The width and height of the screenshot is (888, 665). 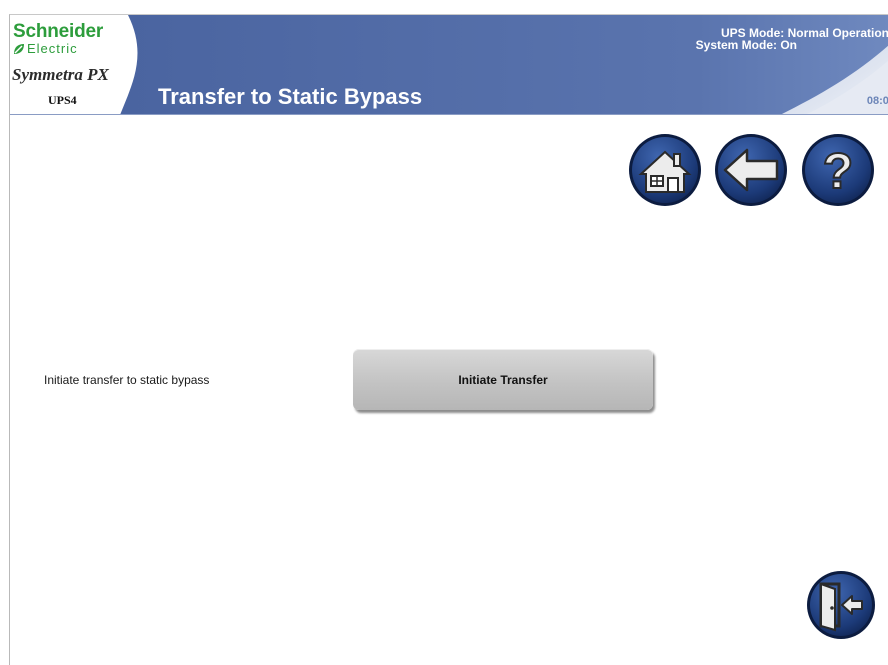 I want to click on logout-button, so click(x=841, y=605).